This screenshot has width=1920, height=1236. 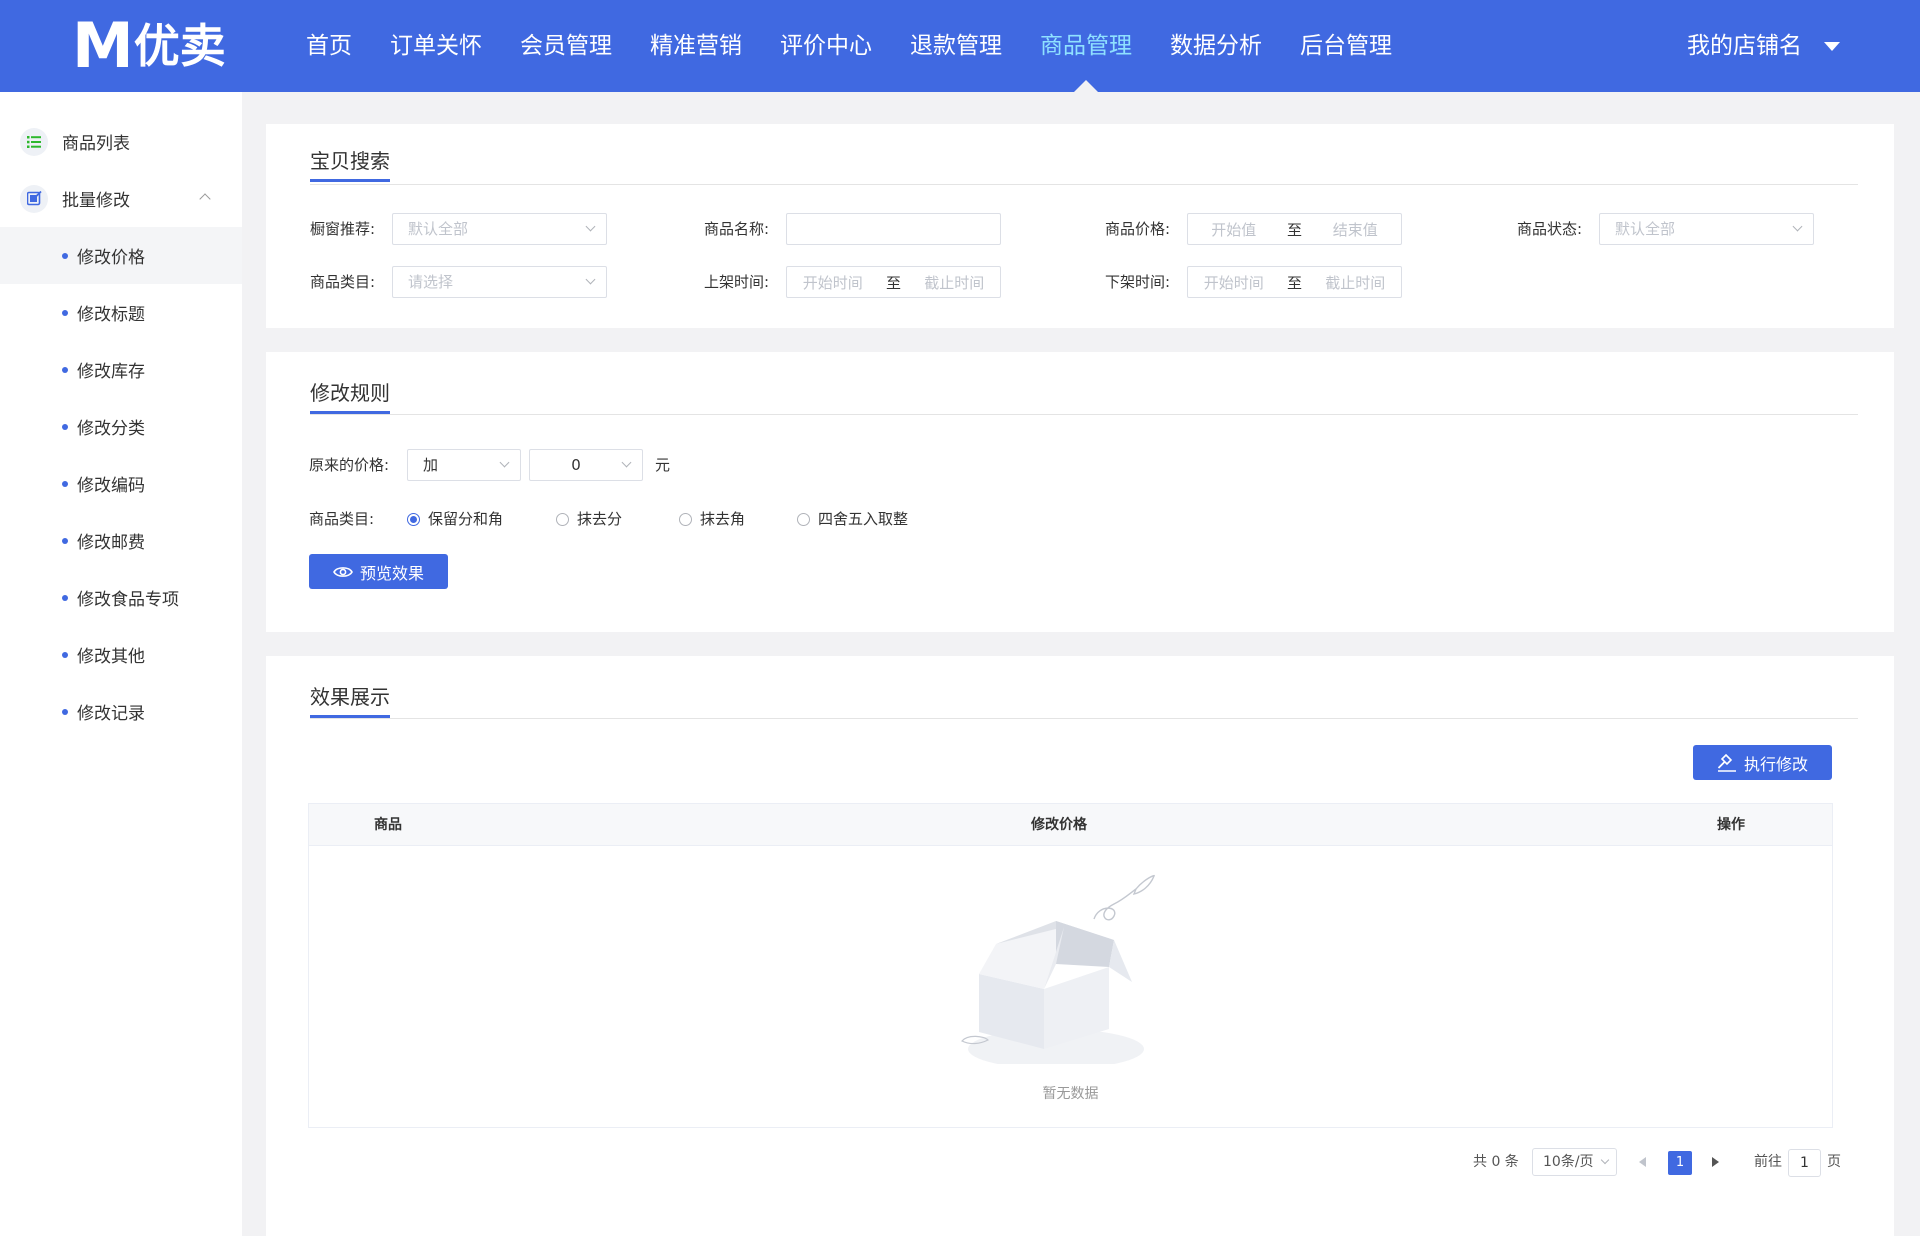 What do you see at coordinates (1706, 229) in the screenshot?
I see `status-select: 默认全部` at bounding box center [1706, 229].